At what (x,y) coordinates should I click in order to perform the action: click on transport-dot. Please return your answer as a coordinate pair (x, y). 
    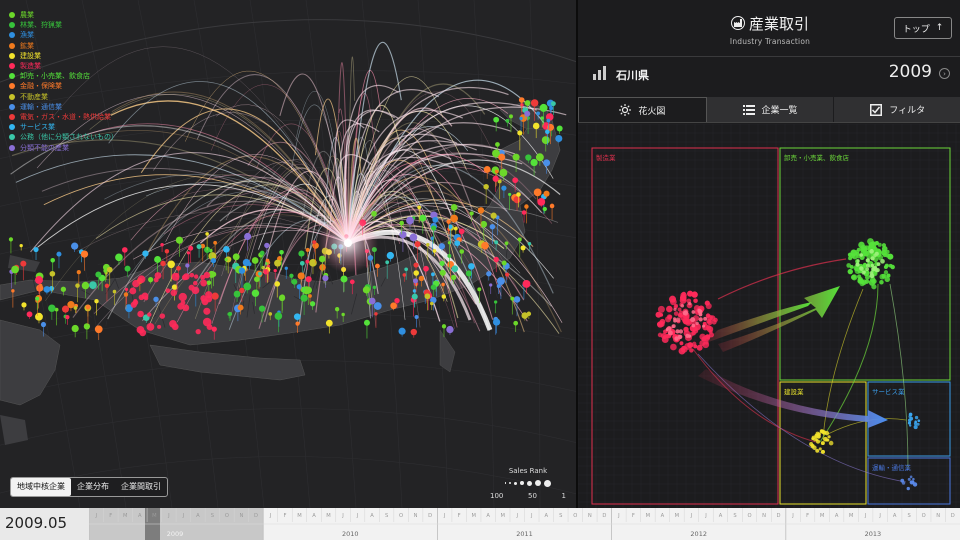
    Looking at the image, I should click on (911, 477).